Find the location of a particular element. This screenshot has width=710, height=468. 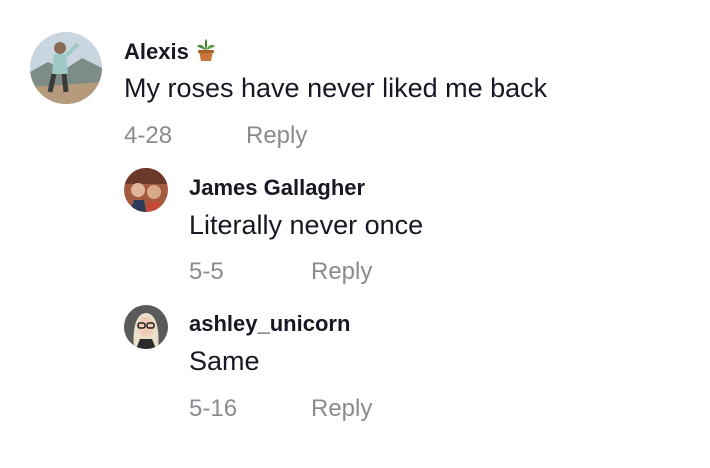

reply-date: 5-5 is located at coordinates (206, 271).